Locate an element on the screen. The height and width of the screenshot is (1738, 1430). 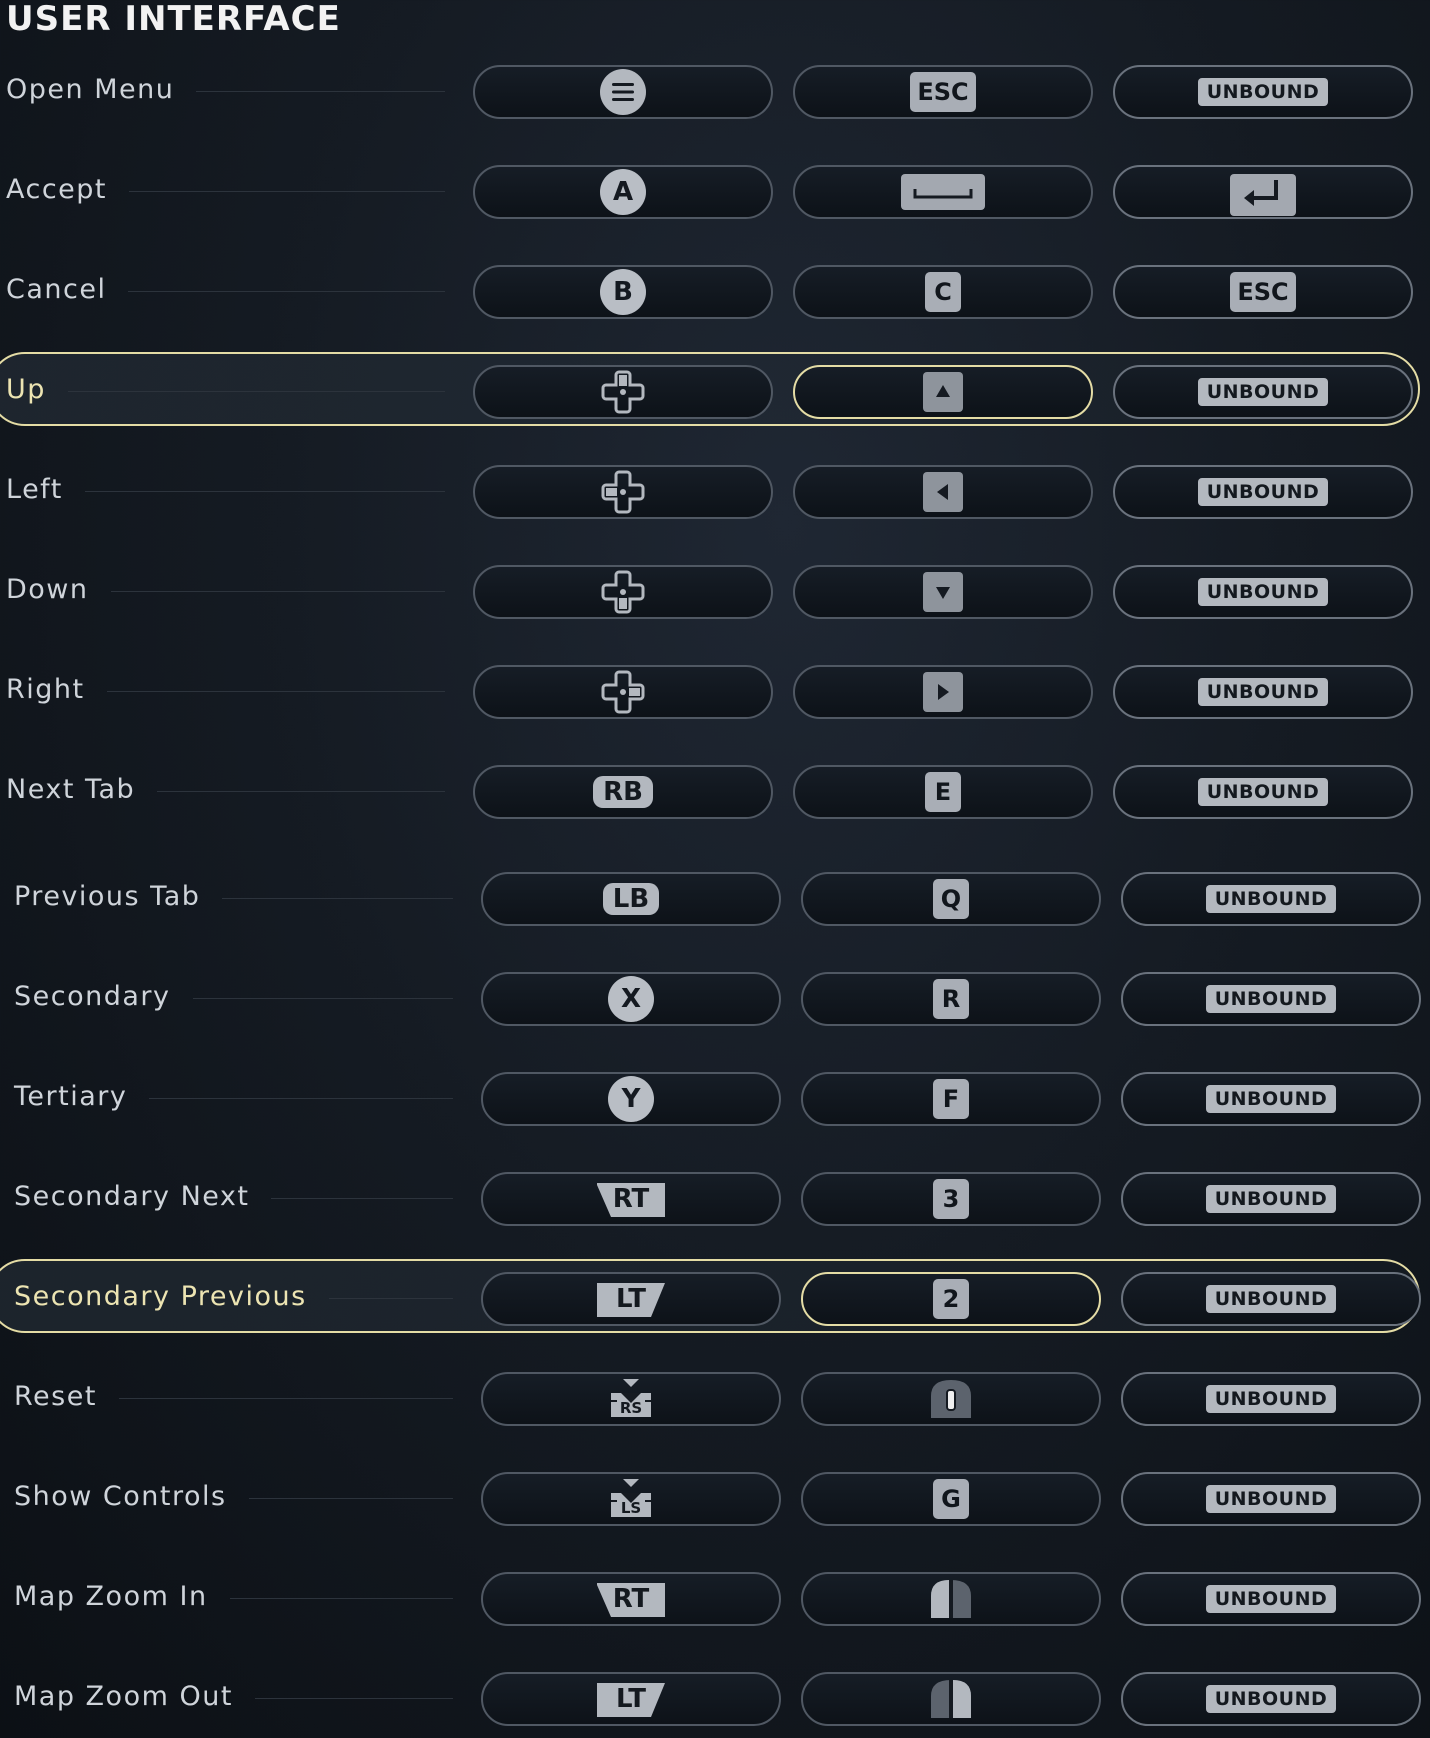
keyboard-binding-slot: G is located at coordinates (951, 1499).